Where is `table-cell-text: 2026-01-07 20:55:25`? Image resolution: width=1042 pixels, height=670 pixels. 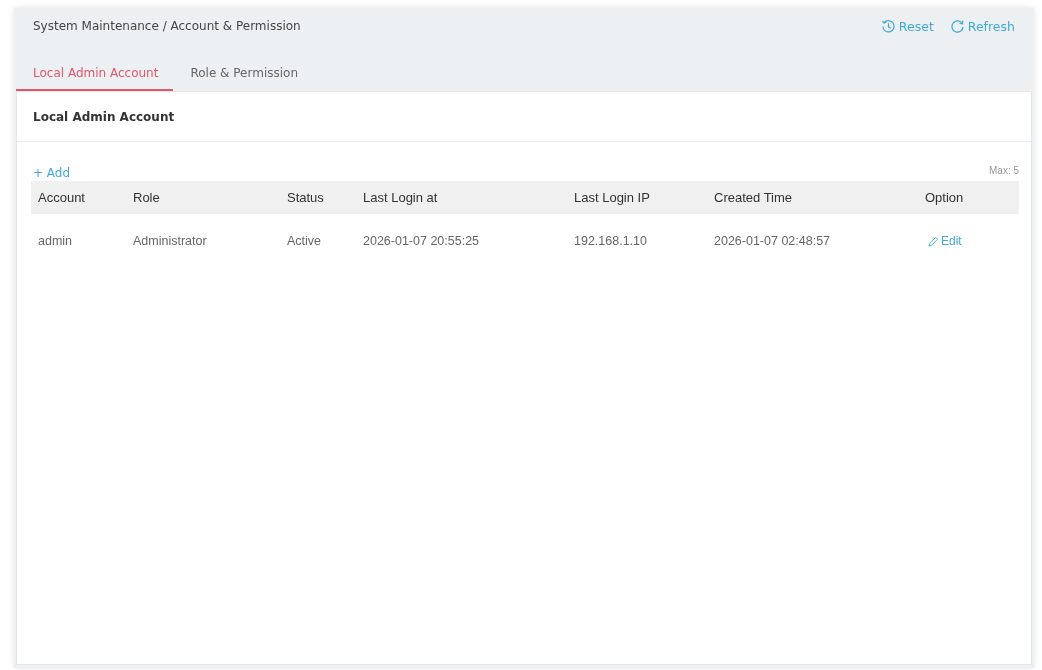 table-cell-text: 2026-01-07 20:55:25 is located at coordinates (421, 241).